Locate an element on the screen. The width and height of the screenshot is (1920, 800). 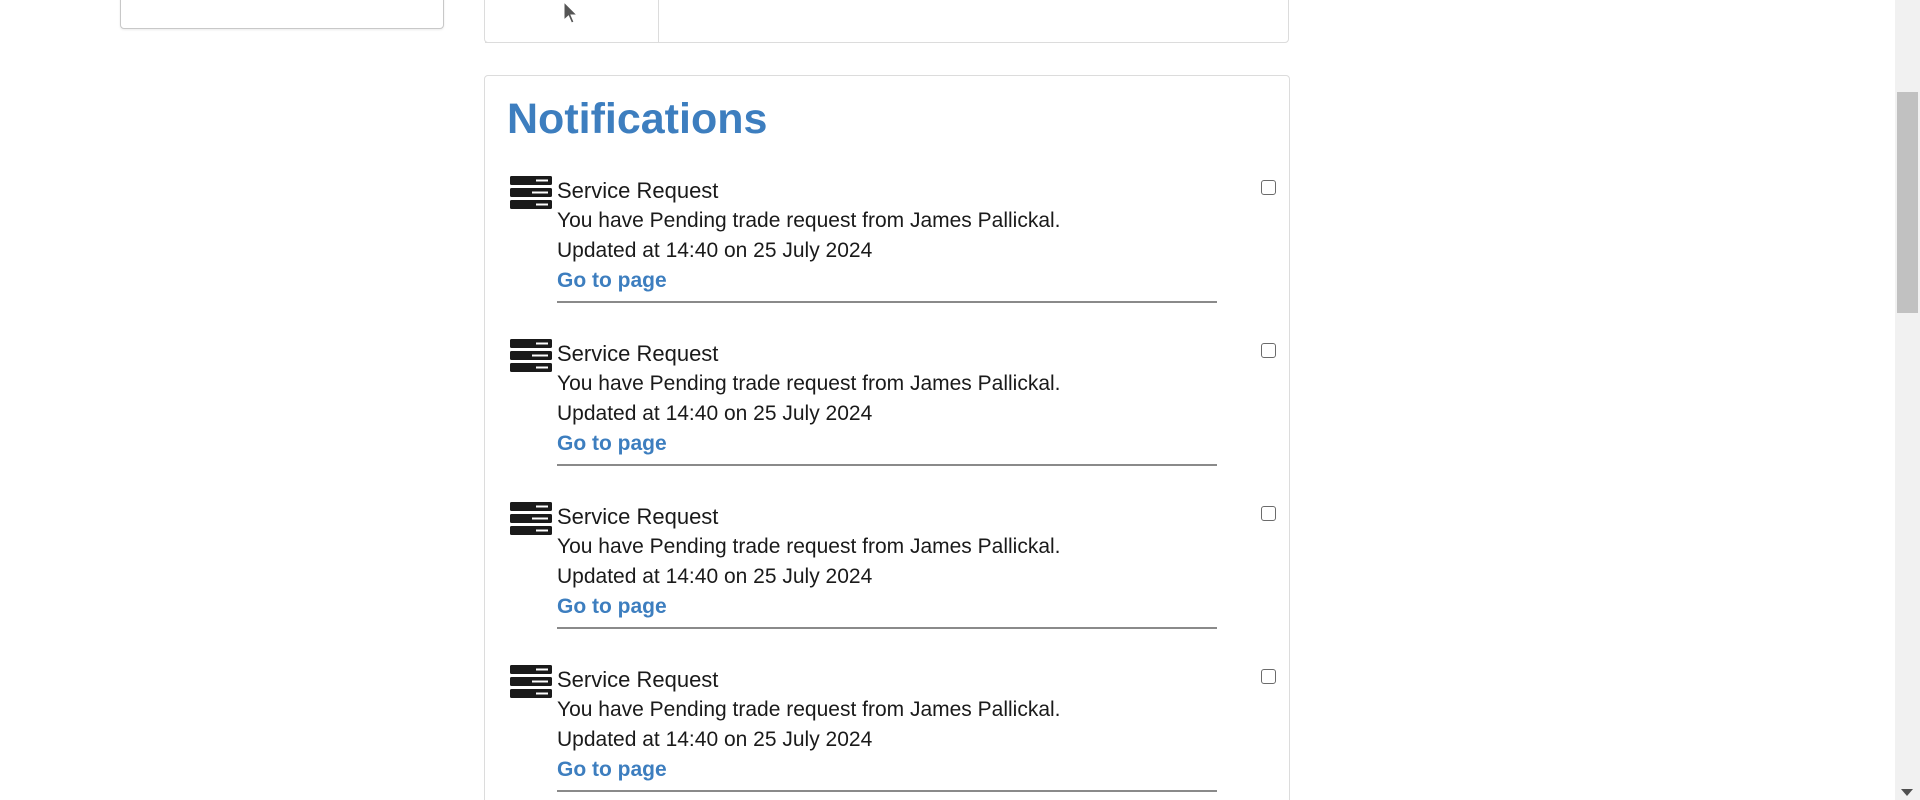
vertical-scrollbar is located at coordinates (1907, 400).